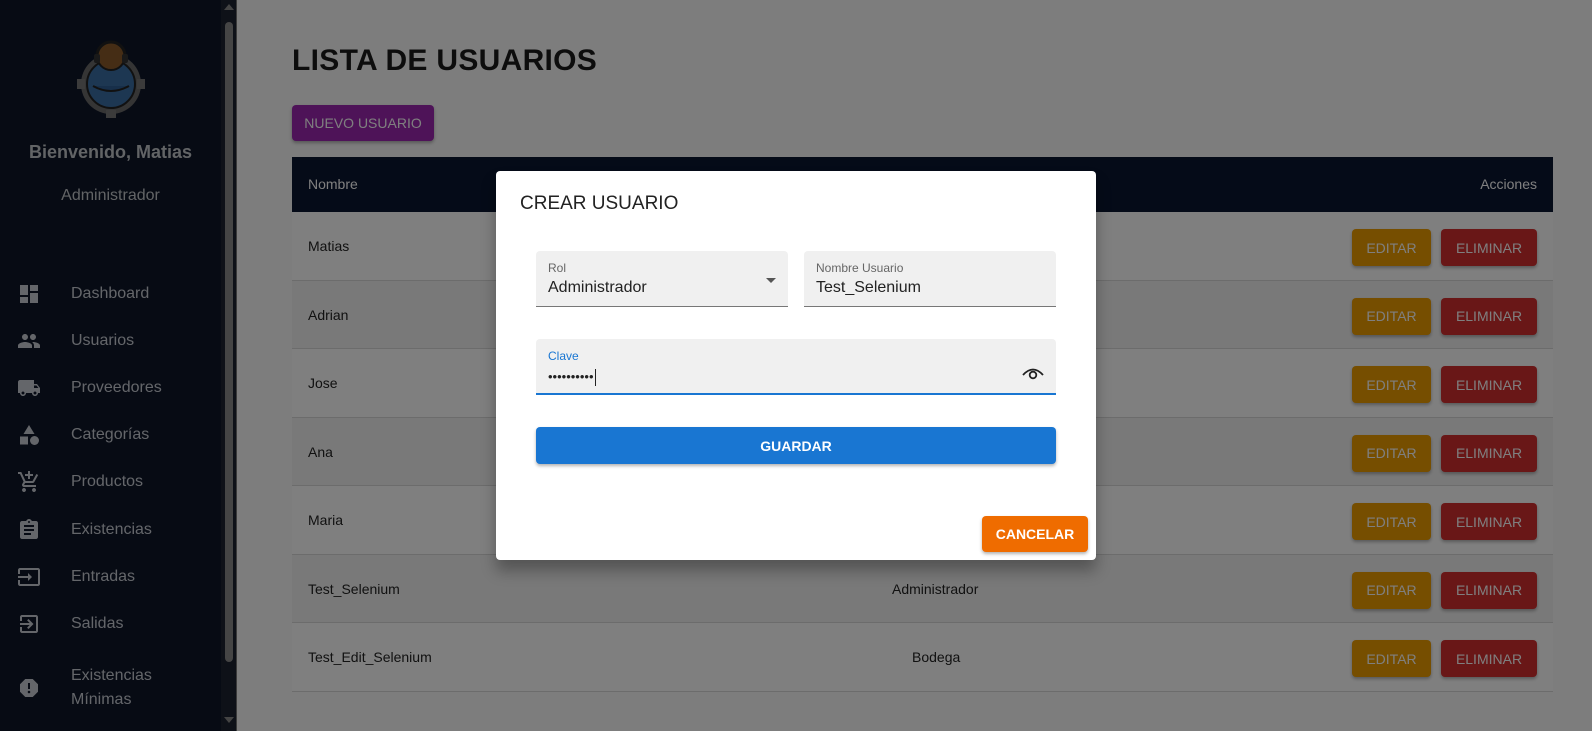 The image size is (1592, 731). I want to click on eye-icon, so click(1033, 373).